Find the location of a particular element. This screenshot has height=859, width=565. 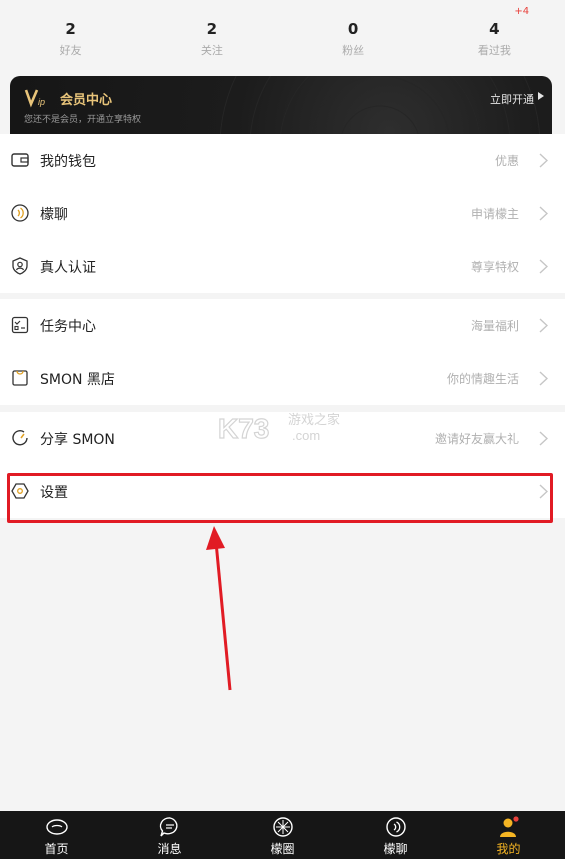

menu-item-title: 檬聊 is located at coordinates (54, 214).